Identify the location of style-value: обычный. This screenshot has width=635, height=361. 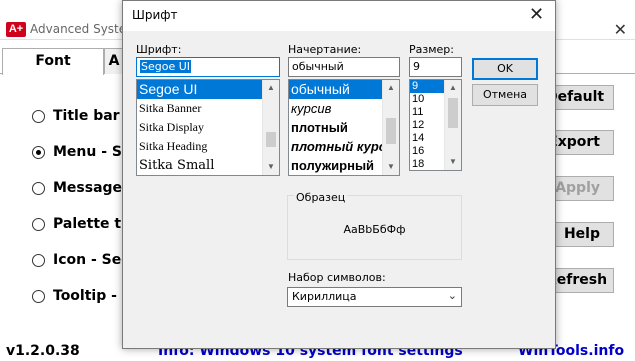
(318, 66).